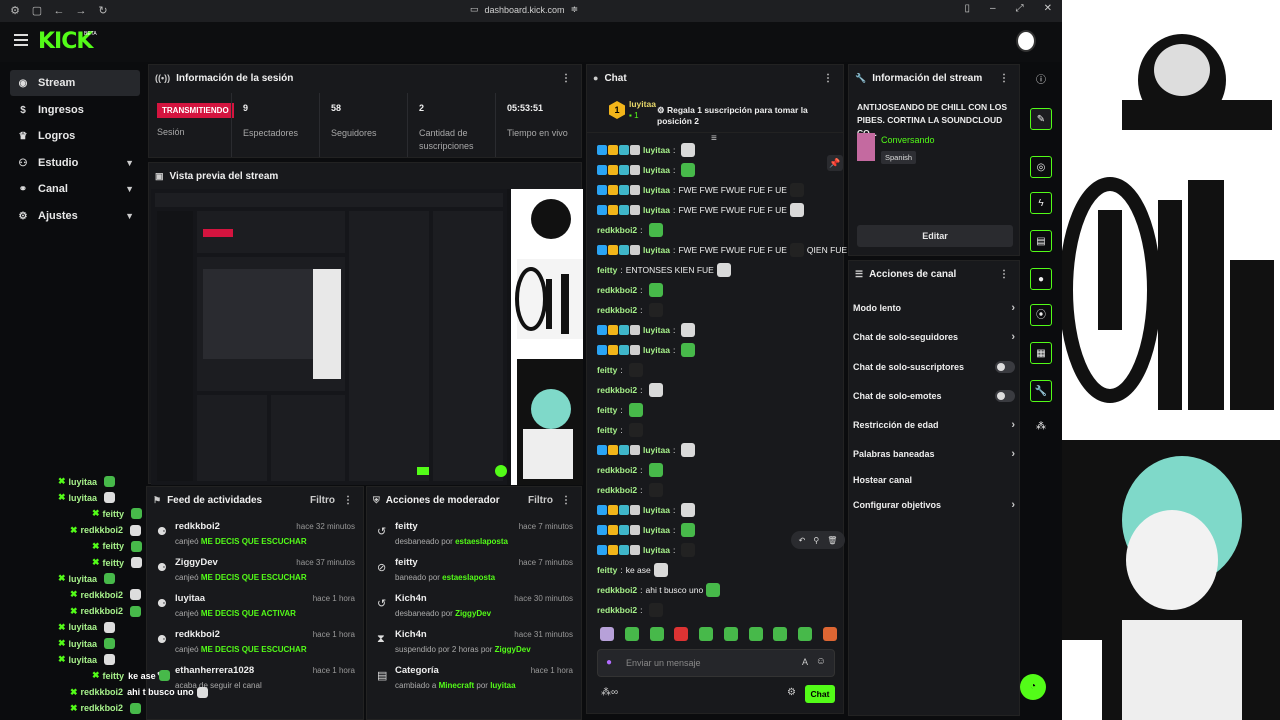 This screenshot has width=1280, height=720. I want to click on sidebar-item-canal: ⚭ Canal ▼, so click(75, 189).